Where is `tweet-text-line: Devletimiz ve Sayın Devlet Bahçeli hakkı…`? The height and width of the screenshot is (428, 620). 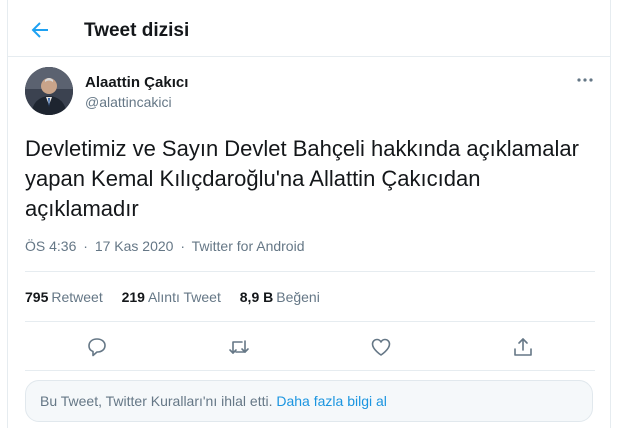 tweet-text-line: Devletimiz ve Sayın Devlet Bahçeli hakkı… is located at coordinates (302, 148).